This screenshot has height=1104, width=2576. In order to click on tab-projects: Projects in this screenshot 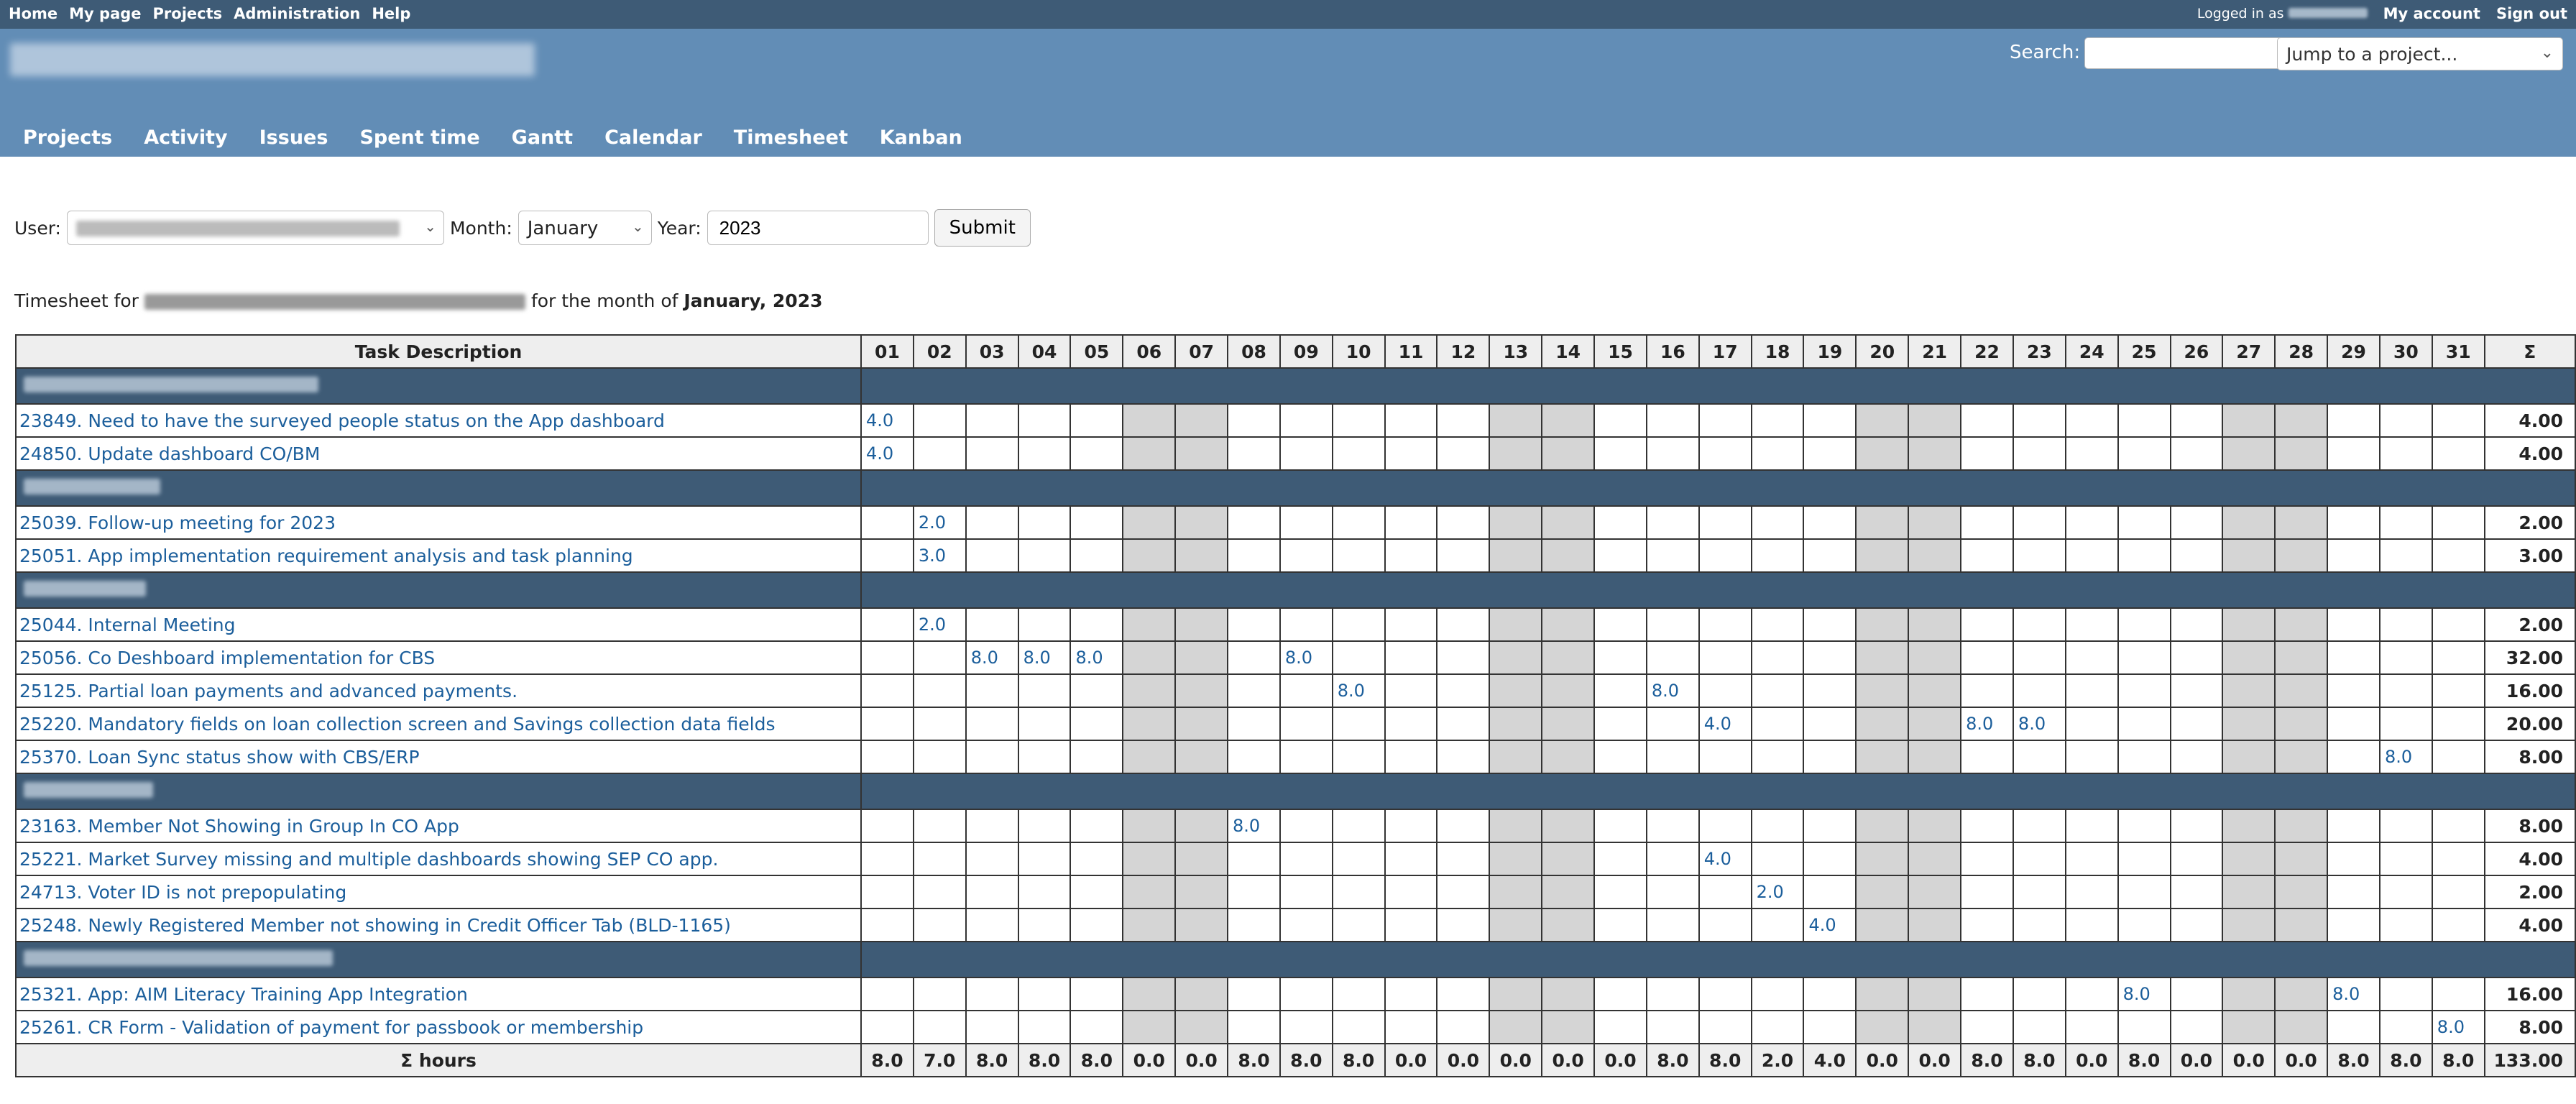, I will do `click(67, 137)`.